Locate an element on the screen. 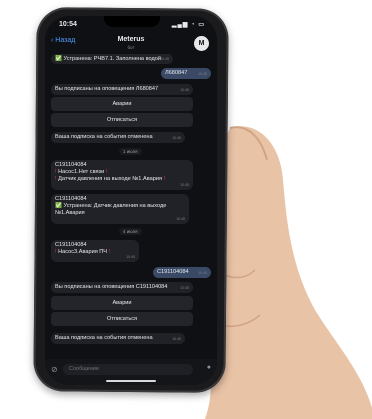 Image resolution: width=372 pixels, height=419 pixels. chat-title: Meterus is located at coordinates (131, 39).